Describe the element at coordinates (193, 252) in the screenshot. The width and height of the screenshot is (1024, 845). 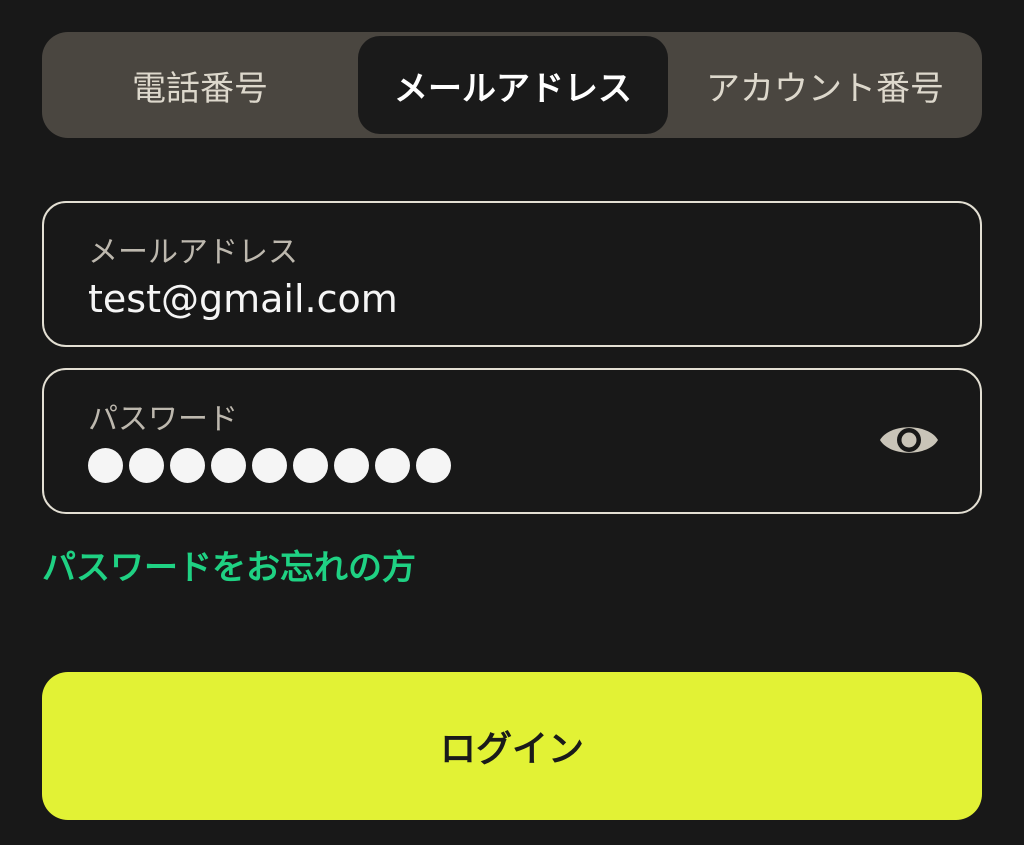
I see `email-field-label: メールアドレス` at that location.